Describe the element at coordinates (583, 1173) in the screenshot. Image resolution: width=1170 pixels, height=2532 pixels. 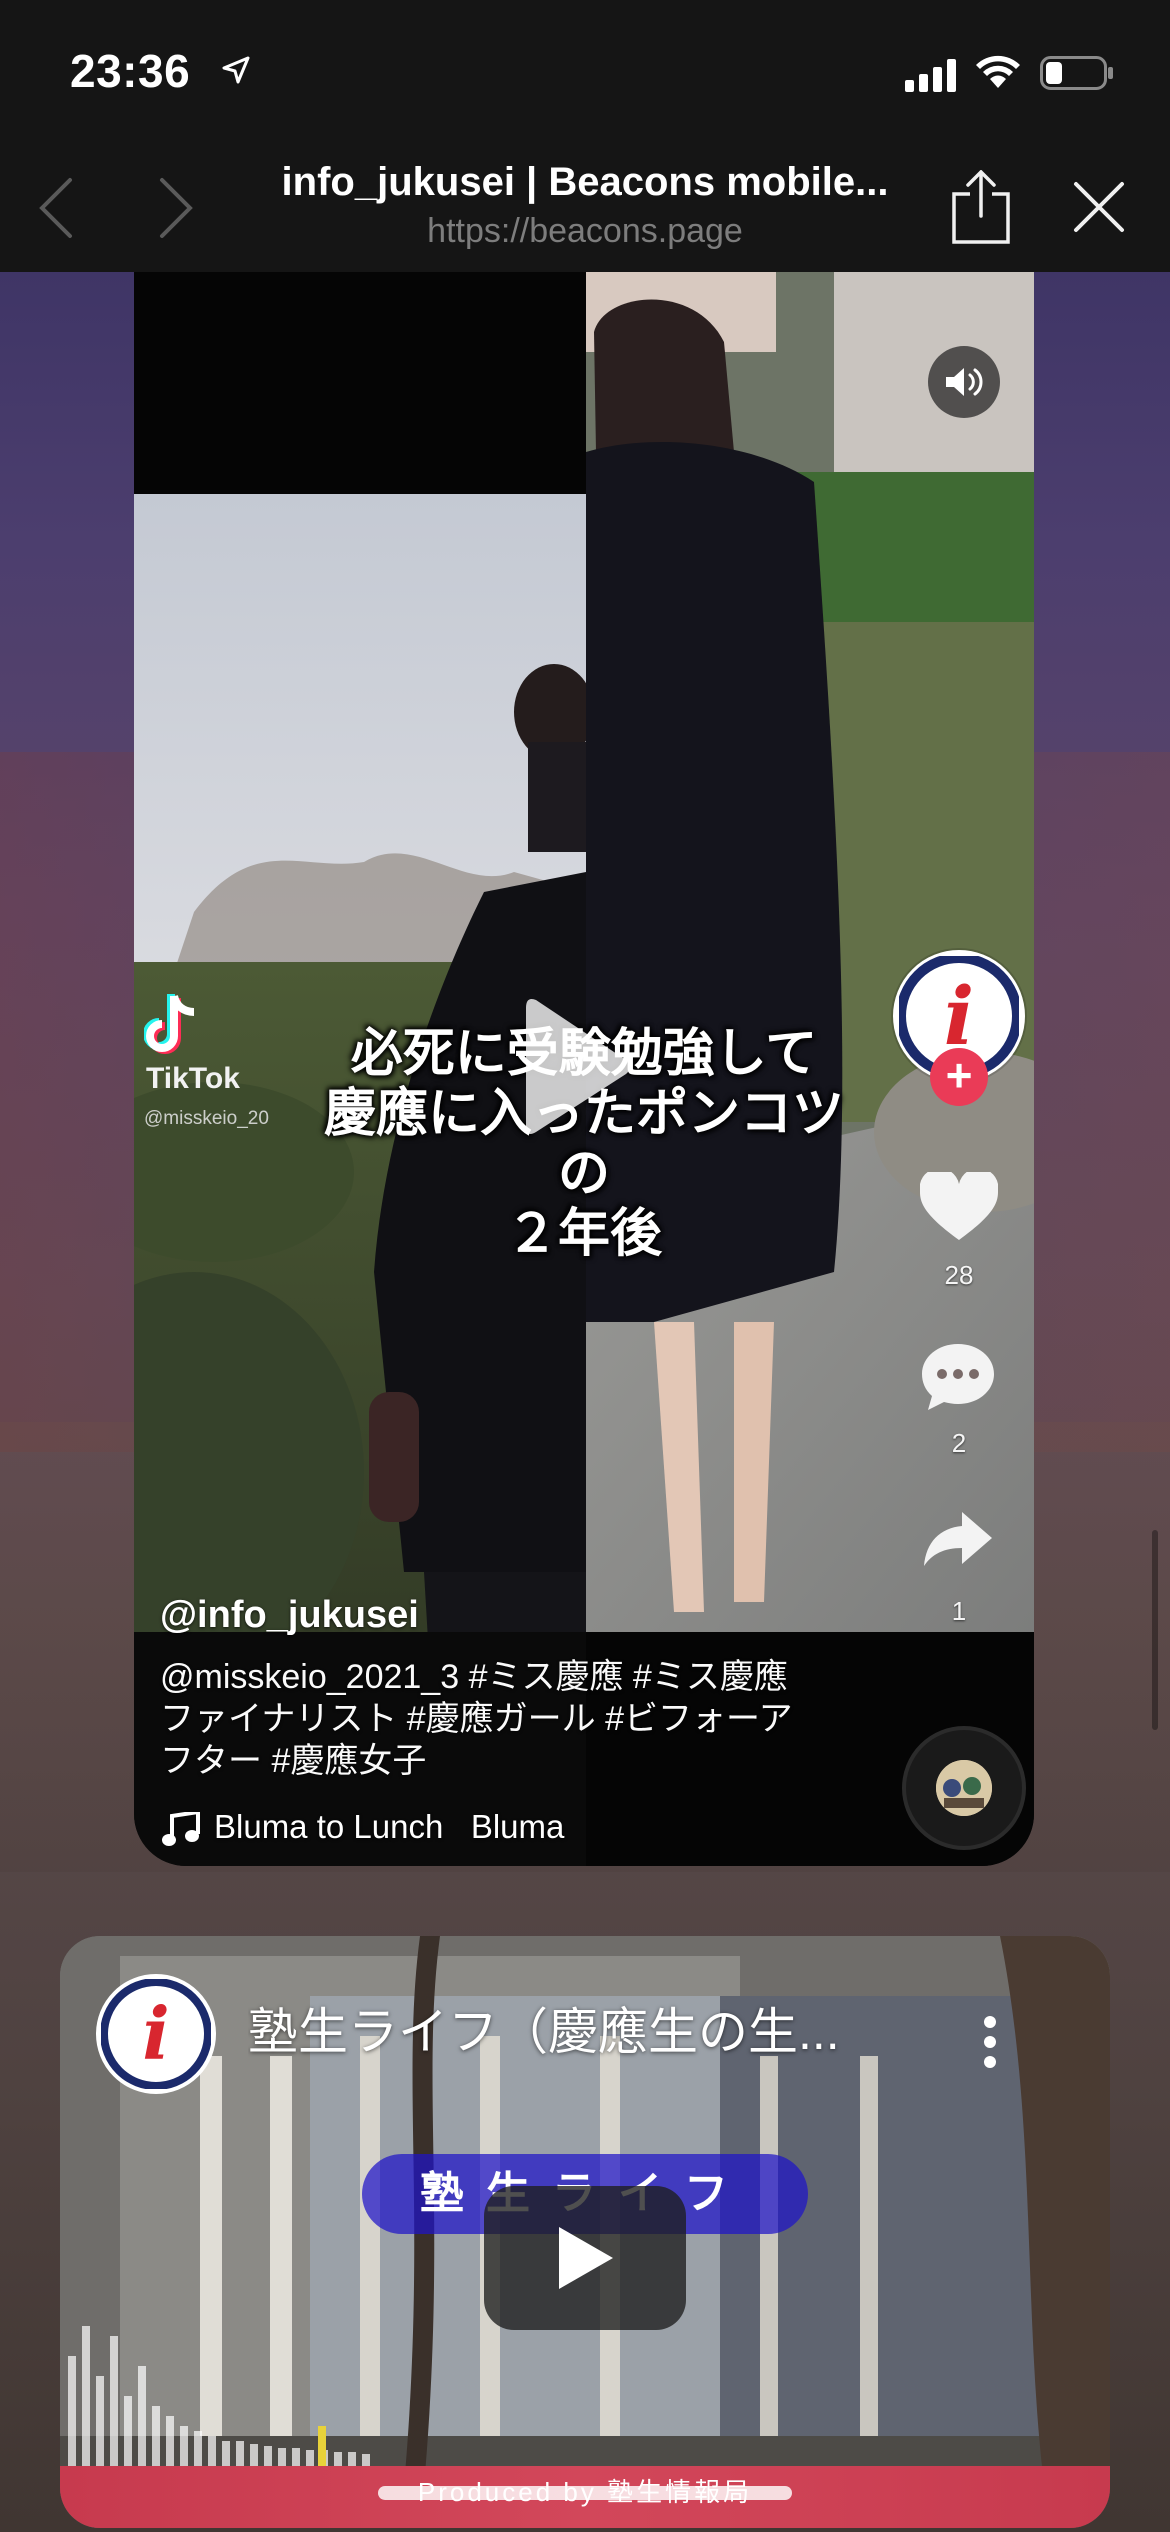
I see `caption-line: の` at that location.